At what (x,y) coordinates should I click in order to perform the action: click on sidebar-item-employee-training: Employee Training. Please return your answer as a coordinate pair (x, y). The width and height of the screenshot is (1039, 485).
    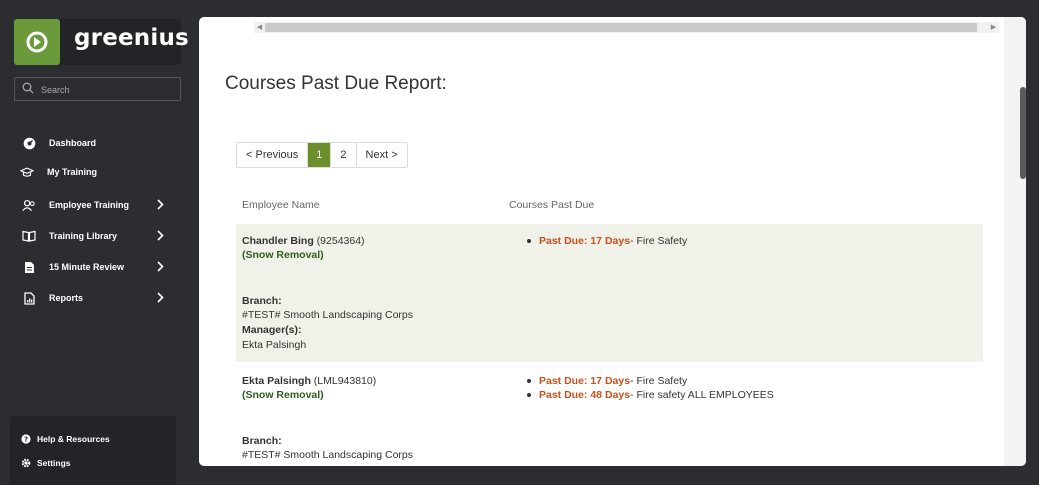
    Looking at the image, I should click on (97, 205).